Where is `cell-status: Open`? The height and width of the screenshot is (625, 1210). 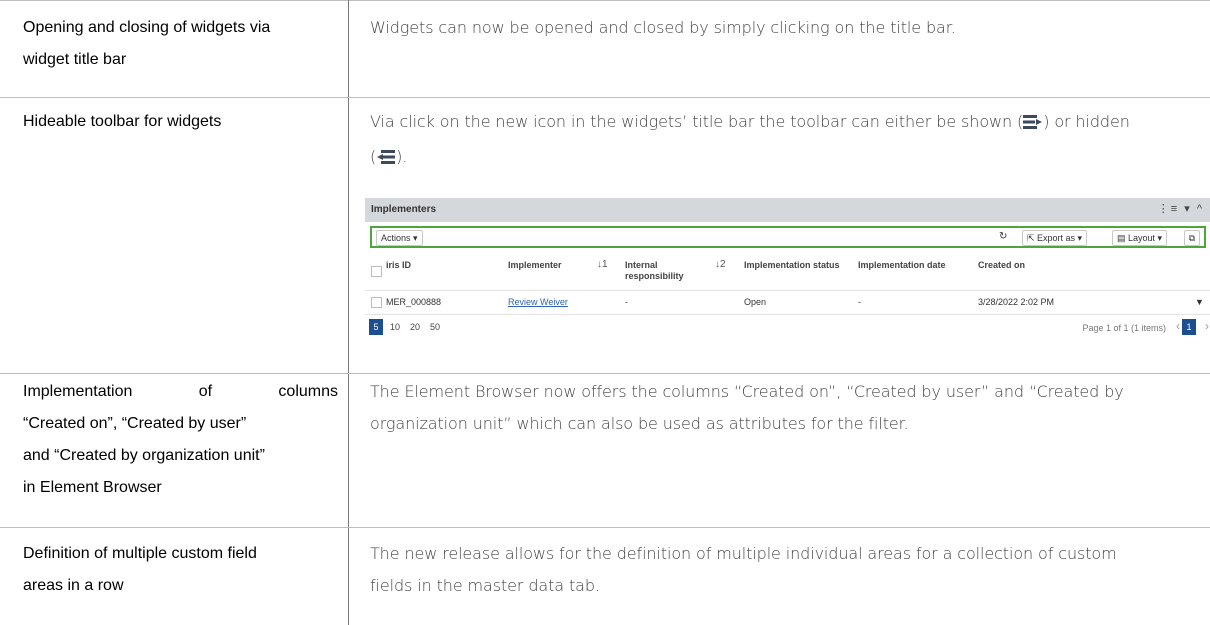 cell-status: Open is located at coordinates (755, 302).